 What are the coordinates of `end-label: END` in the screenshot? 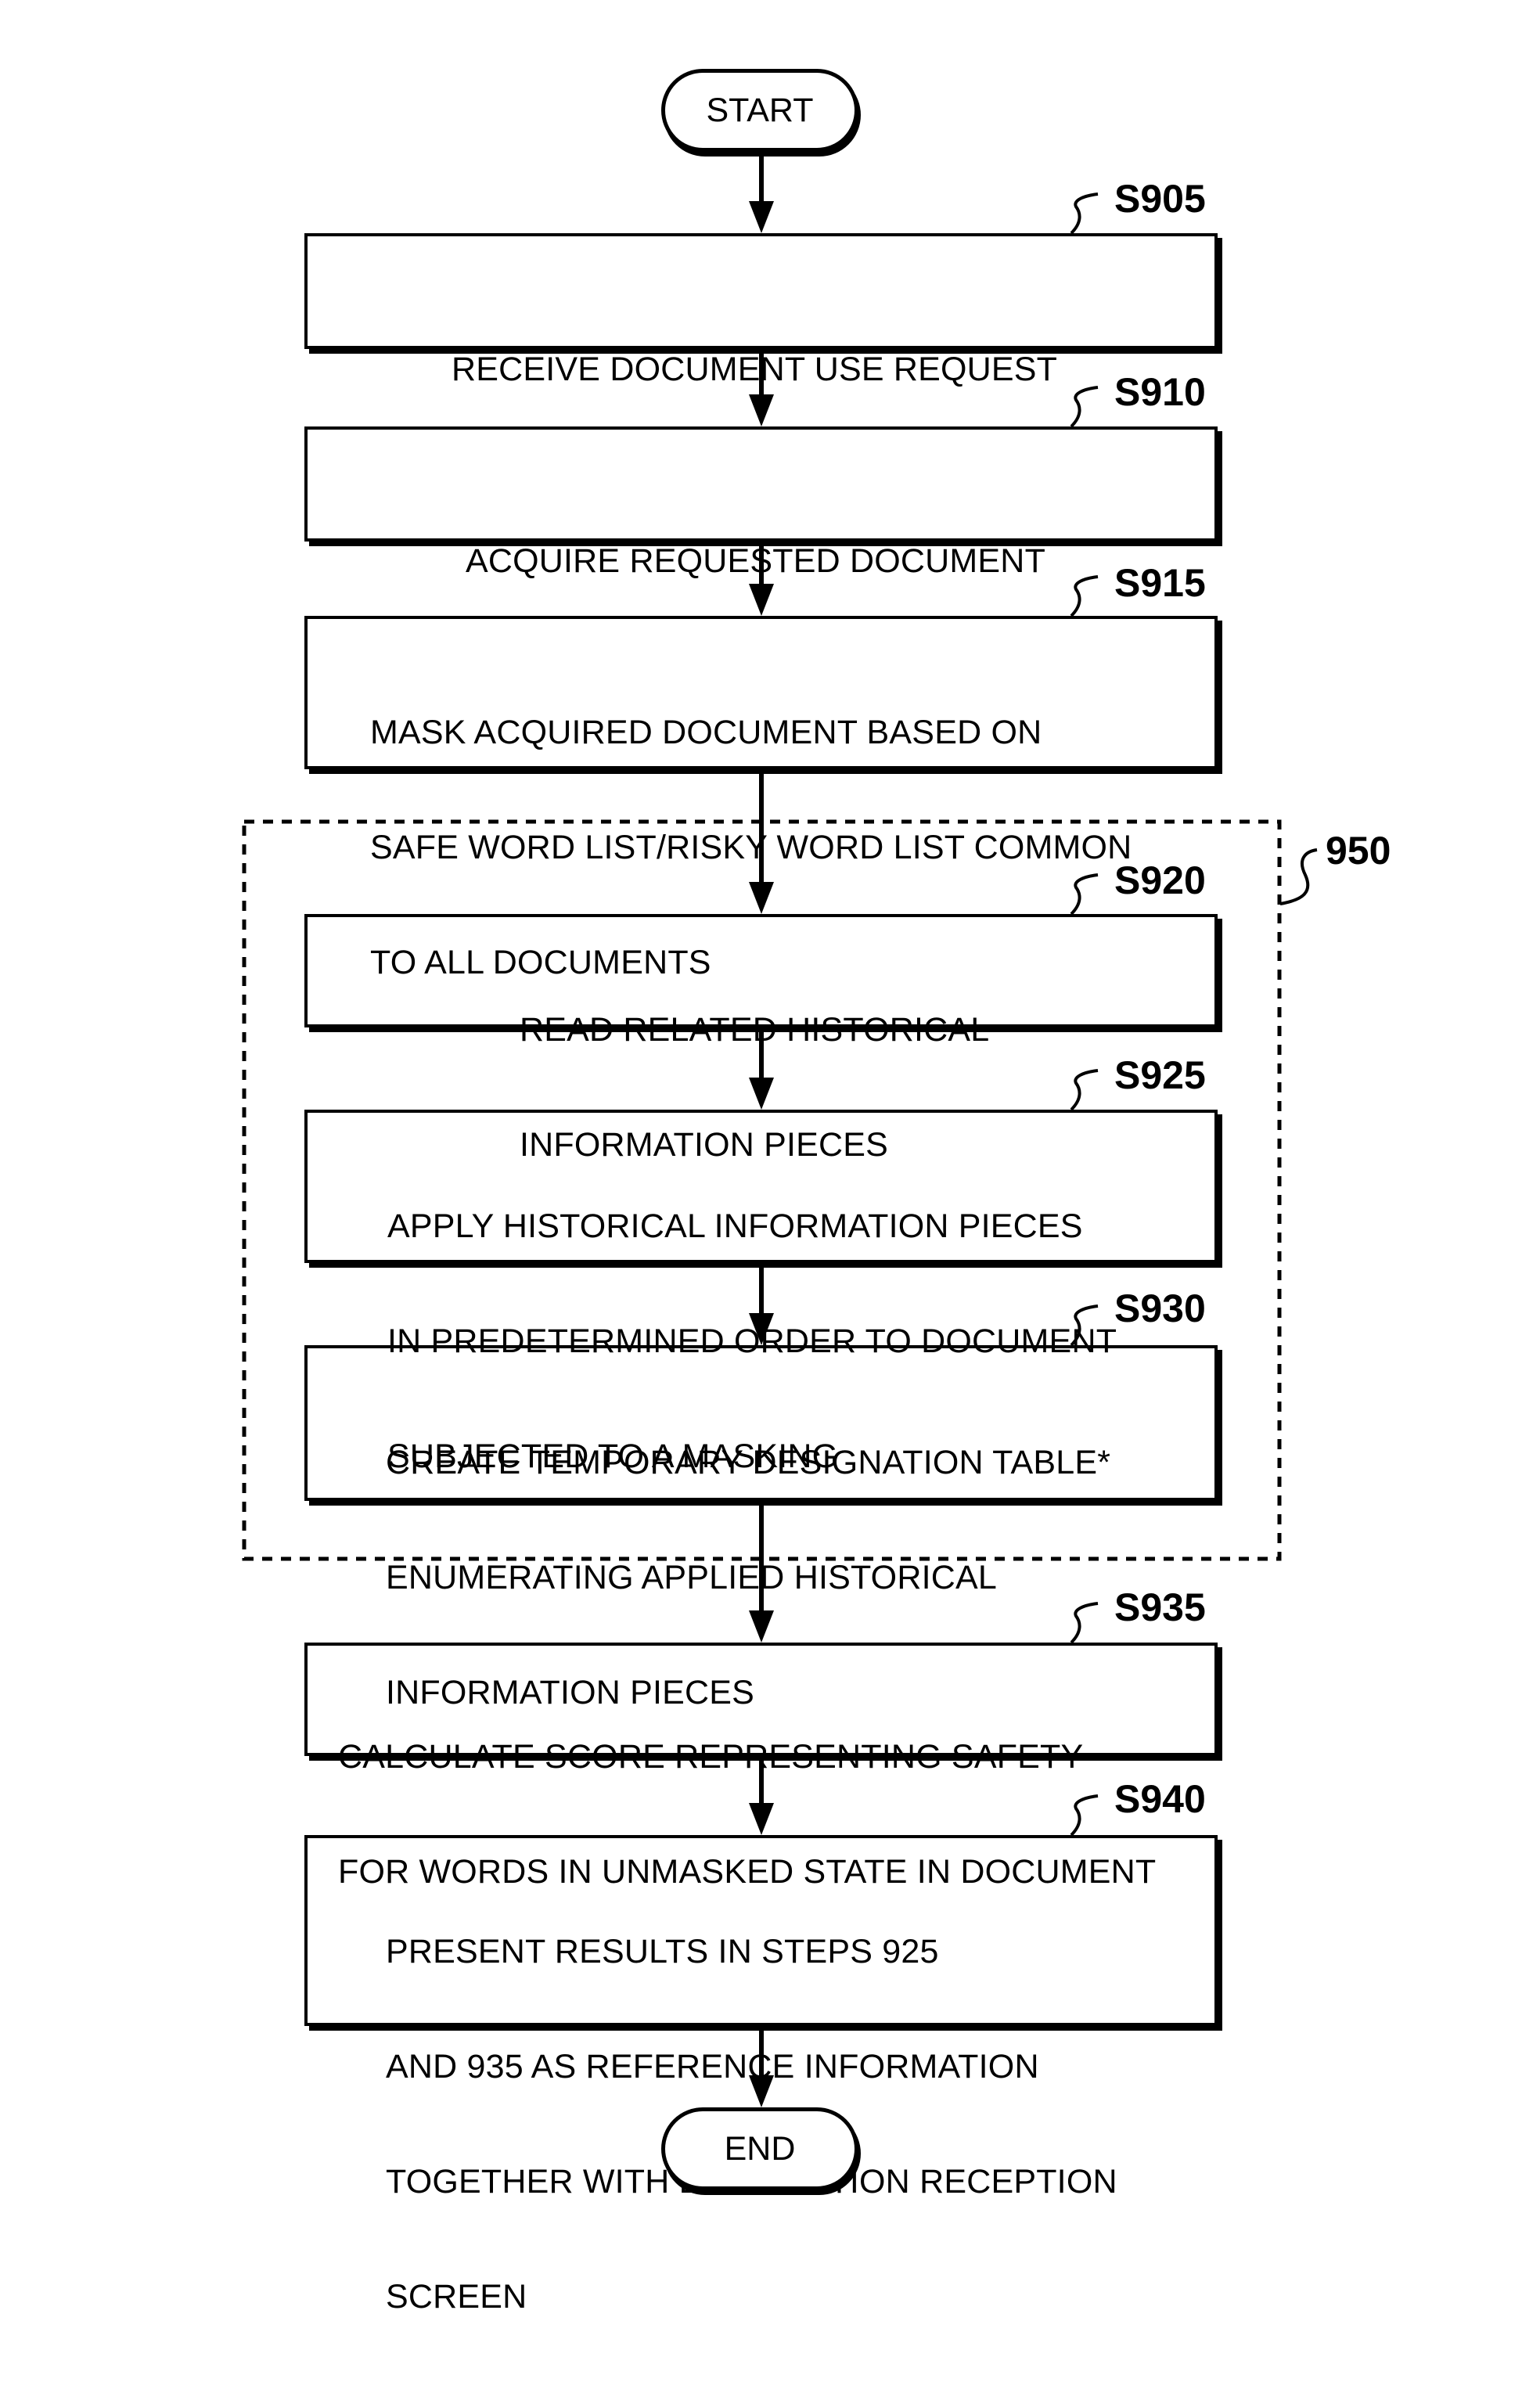 It's located at (760, 2149).